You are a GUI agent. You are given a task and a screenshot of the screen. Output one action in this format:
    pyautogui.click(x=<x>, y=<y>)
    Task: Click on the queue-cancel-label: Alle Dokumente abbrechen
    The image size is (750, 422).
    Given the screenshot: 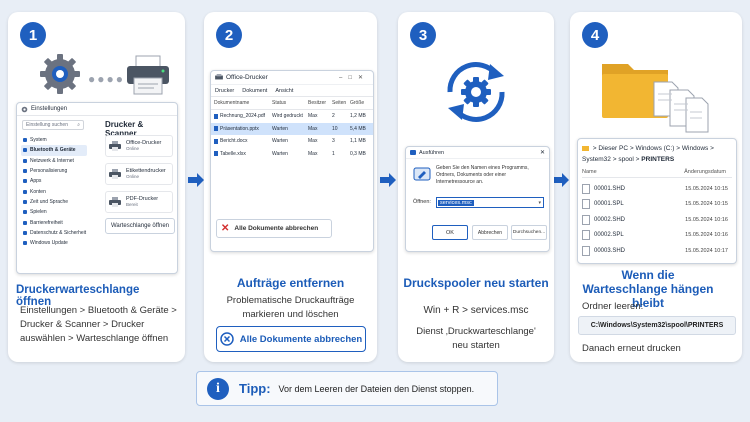 What is the action you would take?
    pyautogui.click(x=276, y=228)
    